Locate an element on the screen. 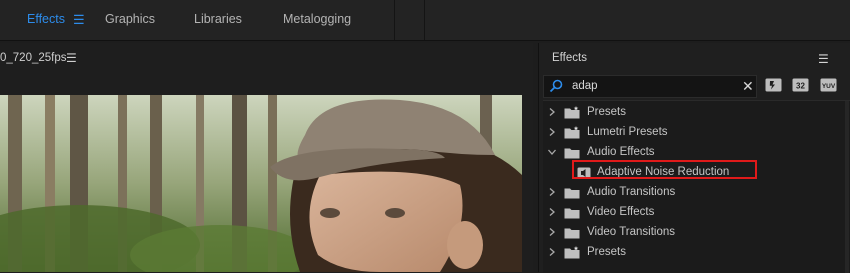 Image resolution: width=850 pixels, height=273 pixels. effects-panel-title: Effects is located at coordinates (569, 58).